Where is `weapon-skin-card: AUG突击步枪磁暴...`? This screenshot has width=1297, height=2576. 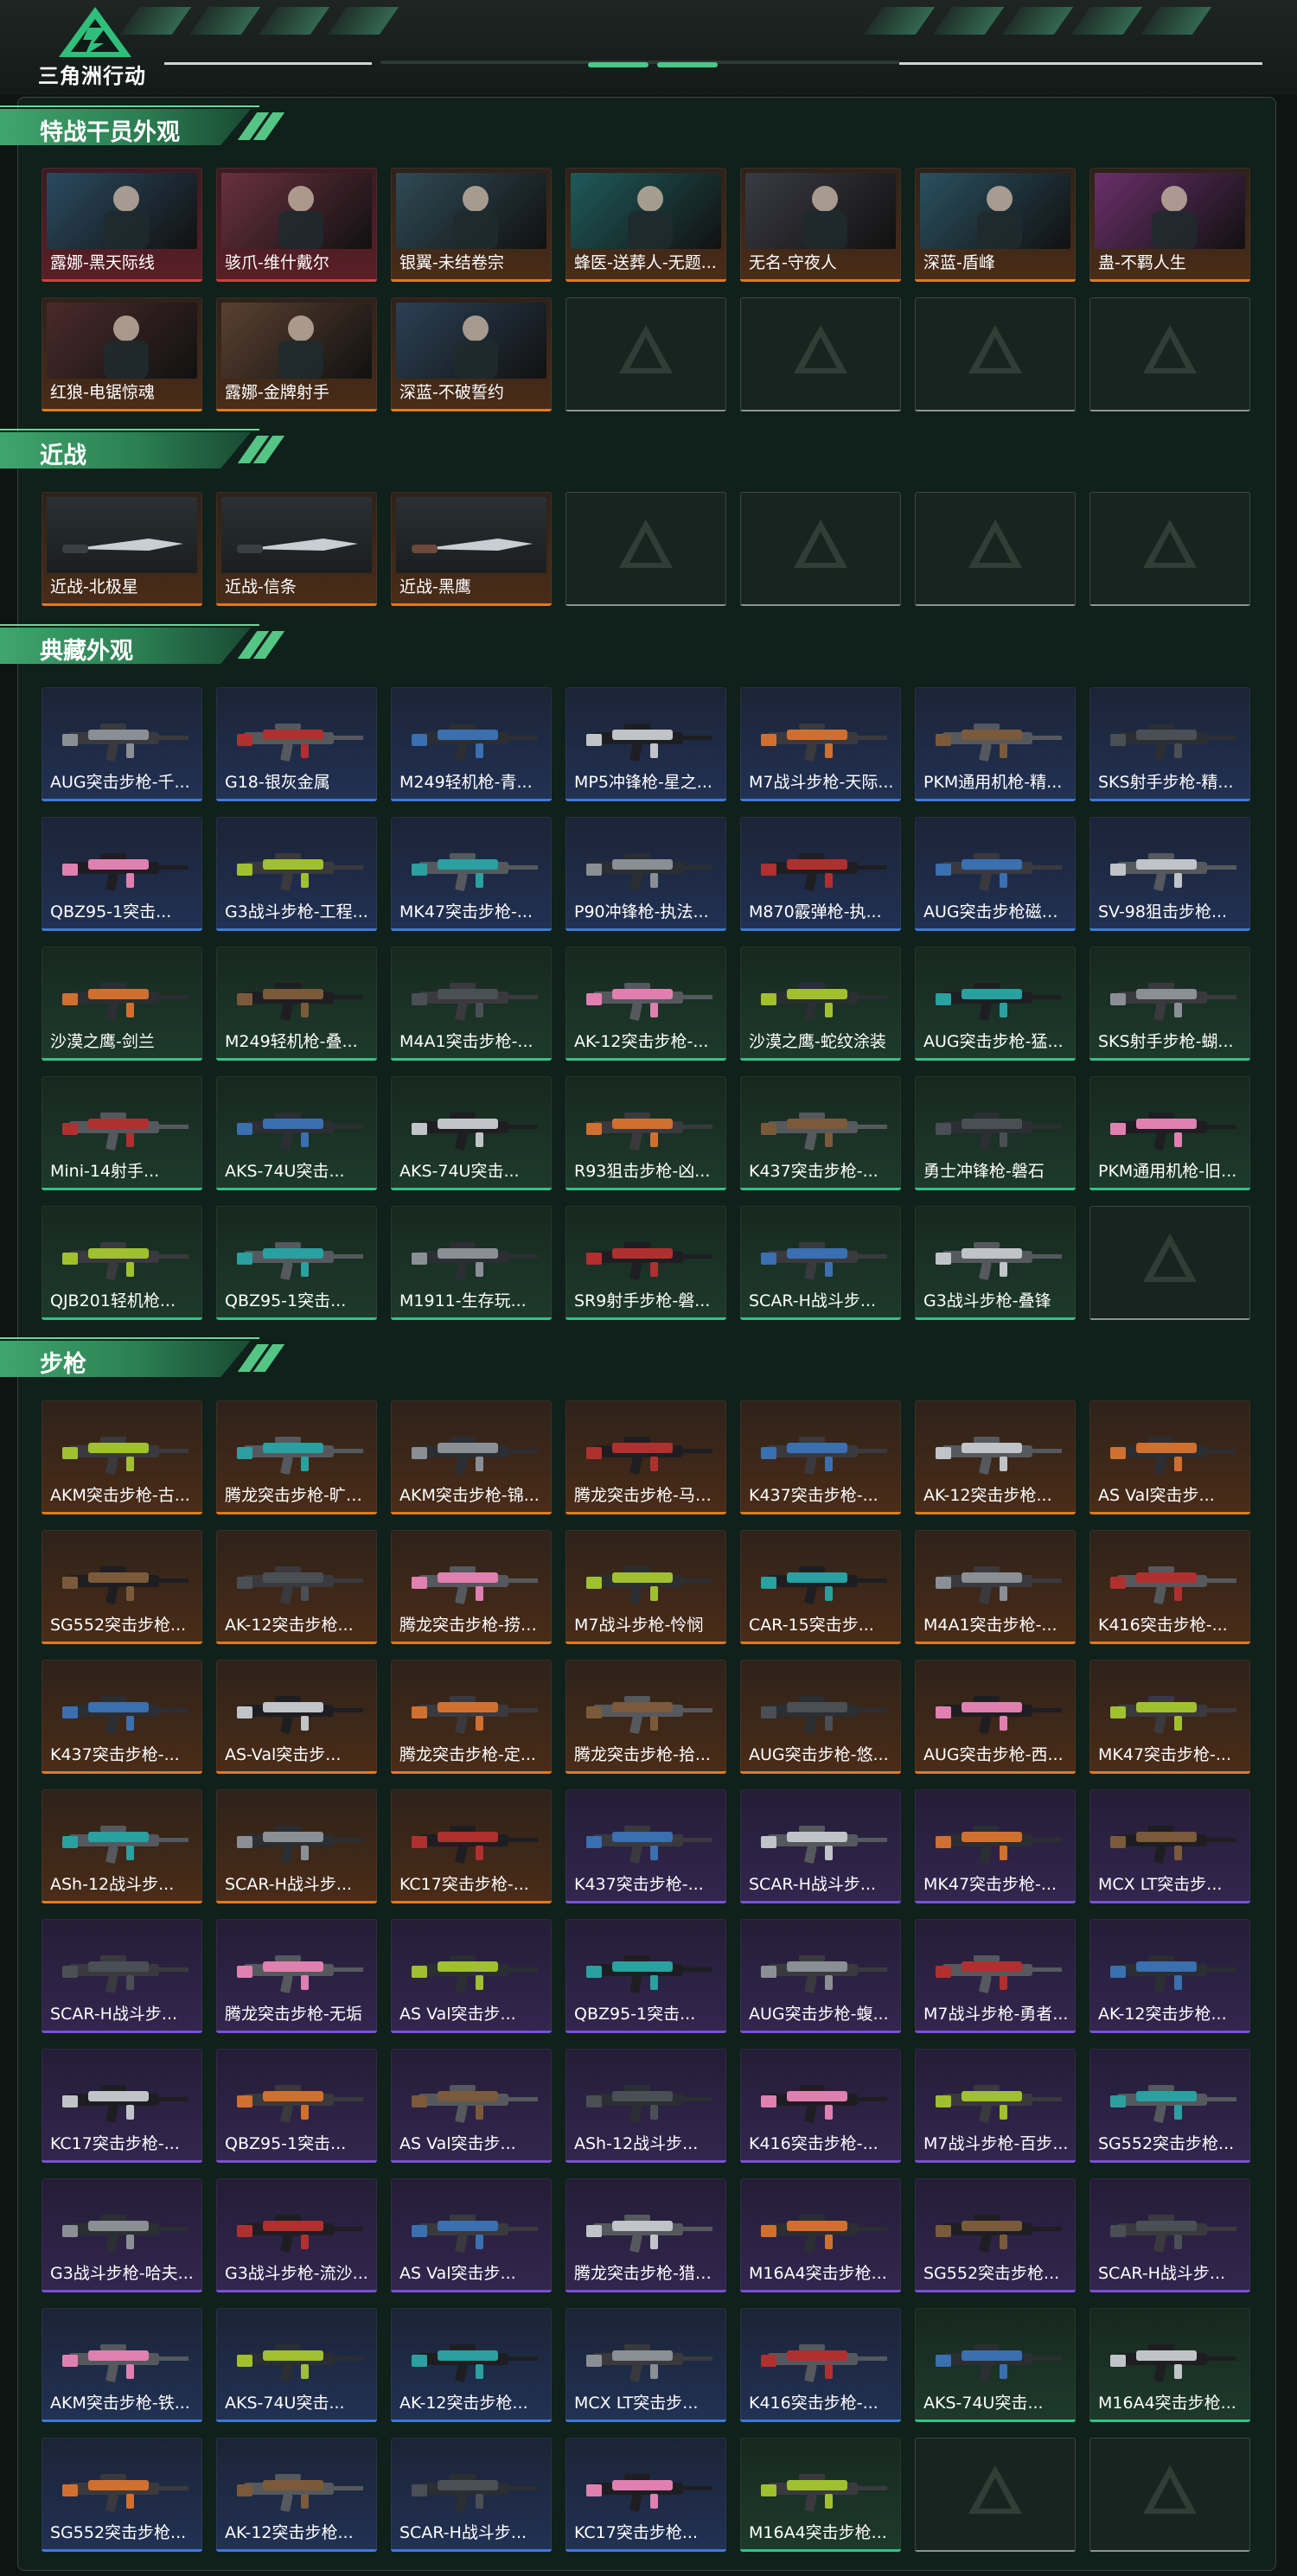 weapon-skin-card: AUG突击步枪磁暴... is located at coordinates (996, 874).